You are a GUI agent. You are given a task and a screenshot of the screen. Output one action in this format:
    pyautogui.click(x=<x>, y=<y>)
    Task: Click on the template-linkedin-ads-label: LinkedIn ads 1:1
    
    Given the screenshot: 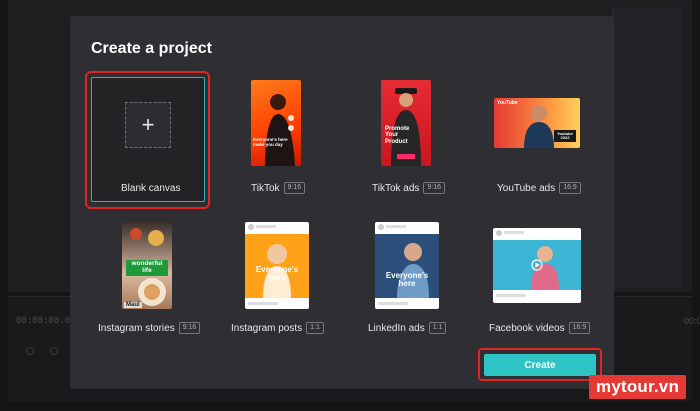 What is the action you would take?
    pyautogui.click(x=407, y=328)
    